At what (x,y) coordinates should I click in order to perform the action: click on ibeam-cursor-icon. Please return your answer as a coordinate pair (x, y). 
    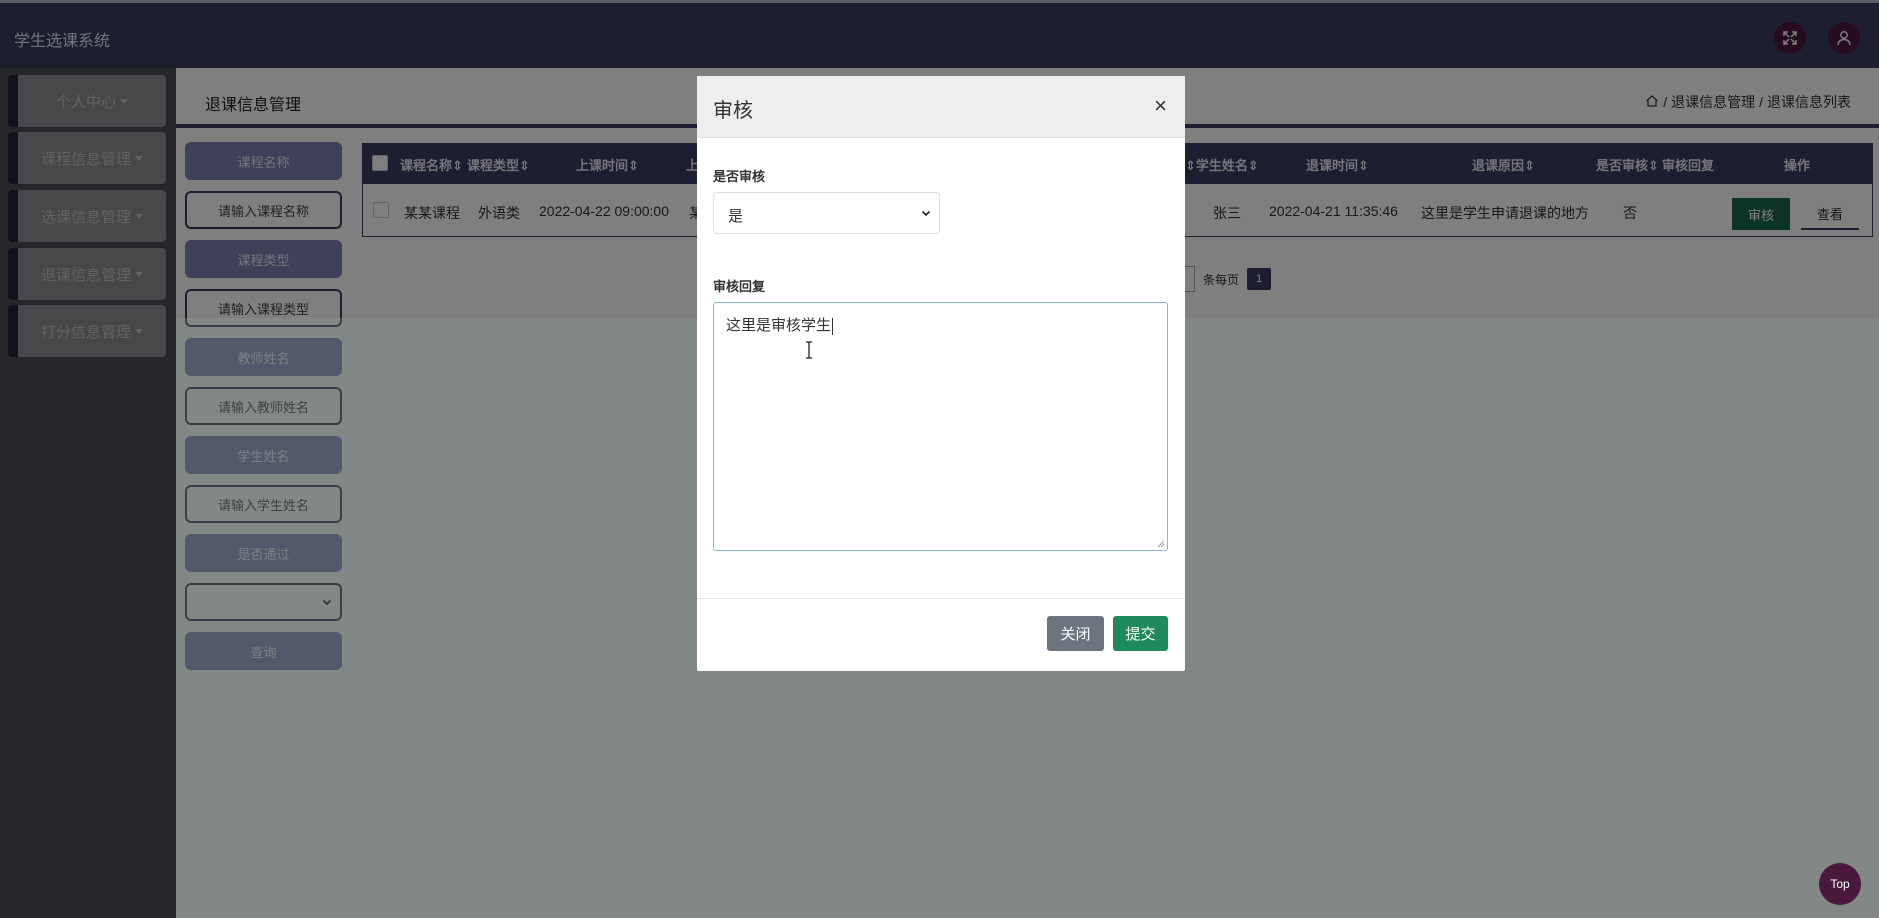
    Looking at the image, I should click on (809, 350).